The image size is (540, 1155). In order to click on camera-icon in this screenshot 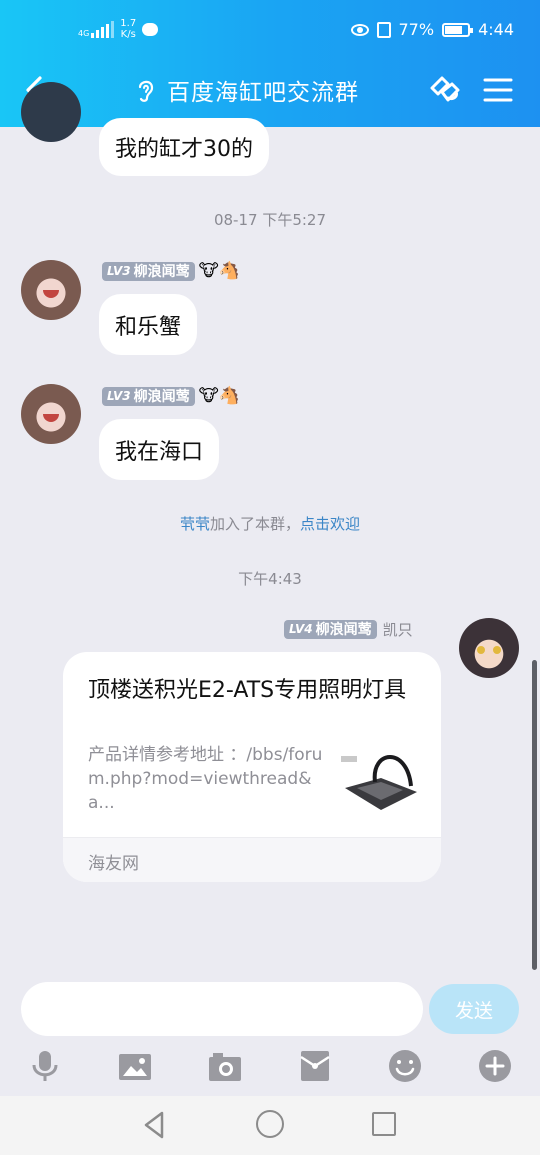, I will do `click(225, 1066)`.